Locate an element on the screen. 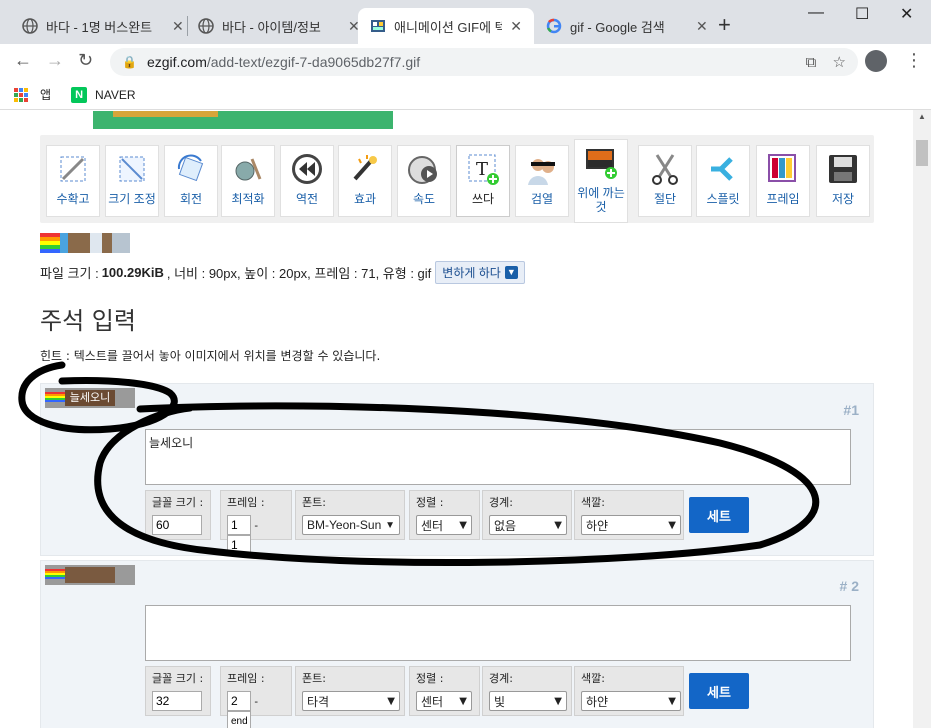 The image size is (931, 728). tool-label: 최적화 is located at coordinates (248, 199).